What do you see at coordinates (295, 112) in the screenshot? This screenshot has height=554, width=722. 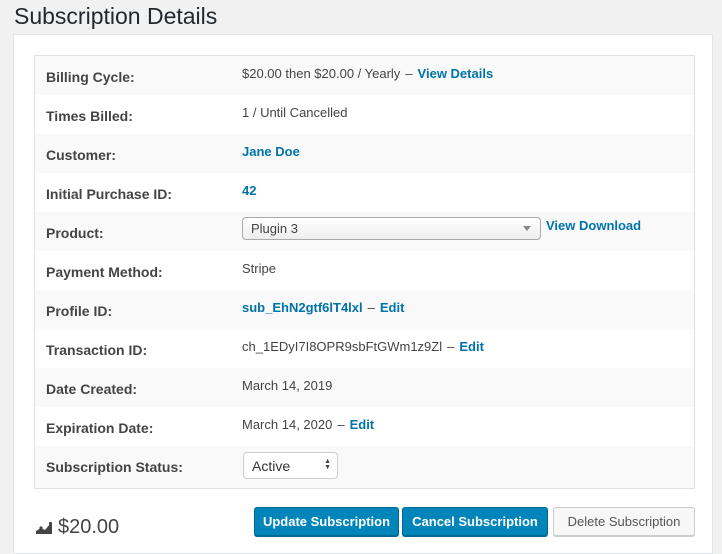 I see `times-billed-value: 1 / Until Cancelled` at bounding box center [295, 112].